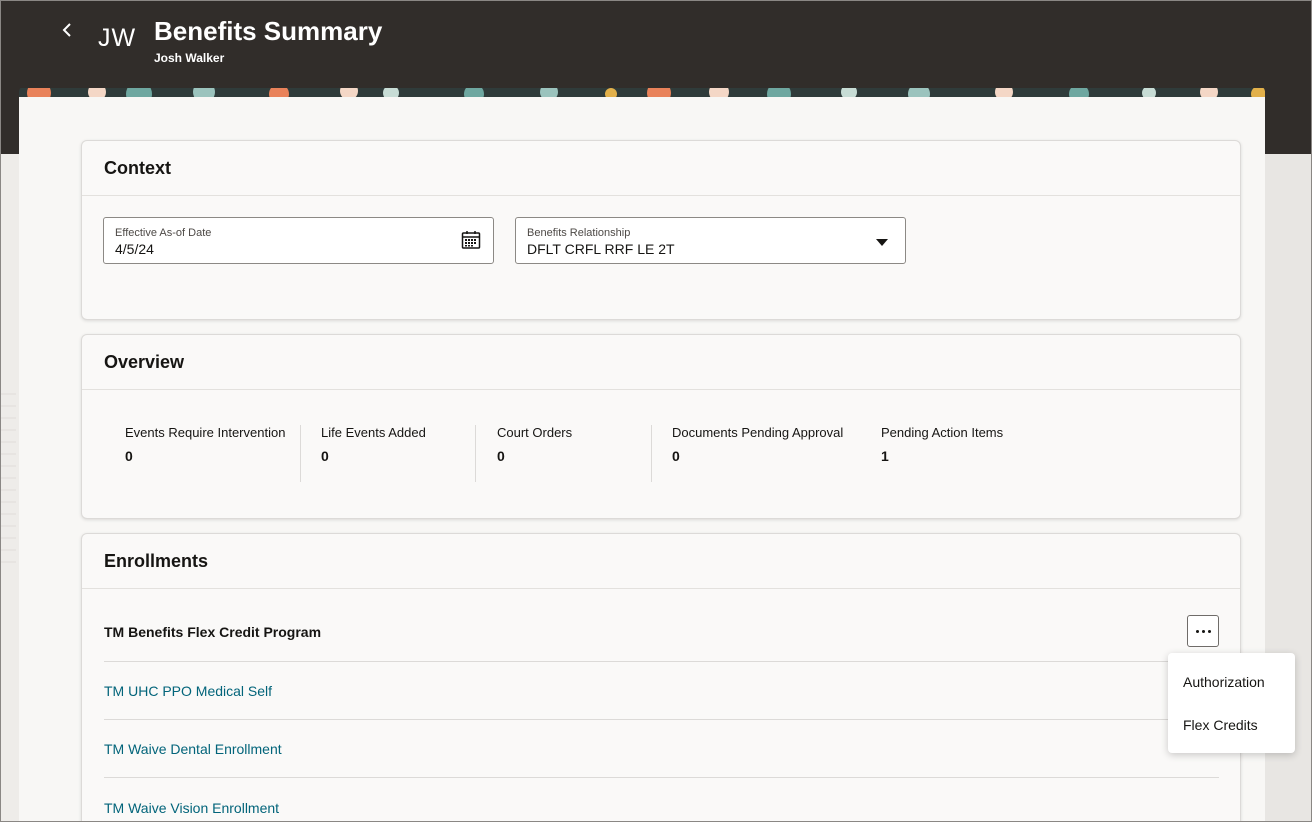 The height and width of the screenshot is (822, 1312). I want to click on dropdown-button, so click(882, 243).